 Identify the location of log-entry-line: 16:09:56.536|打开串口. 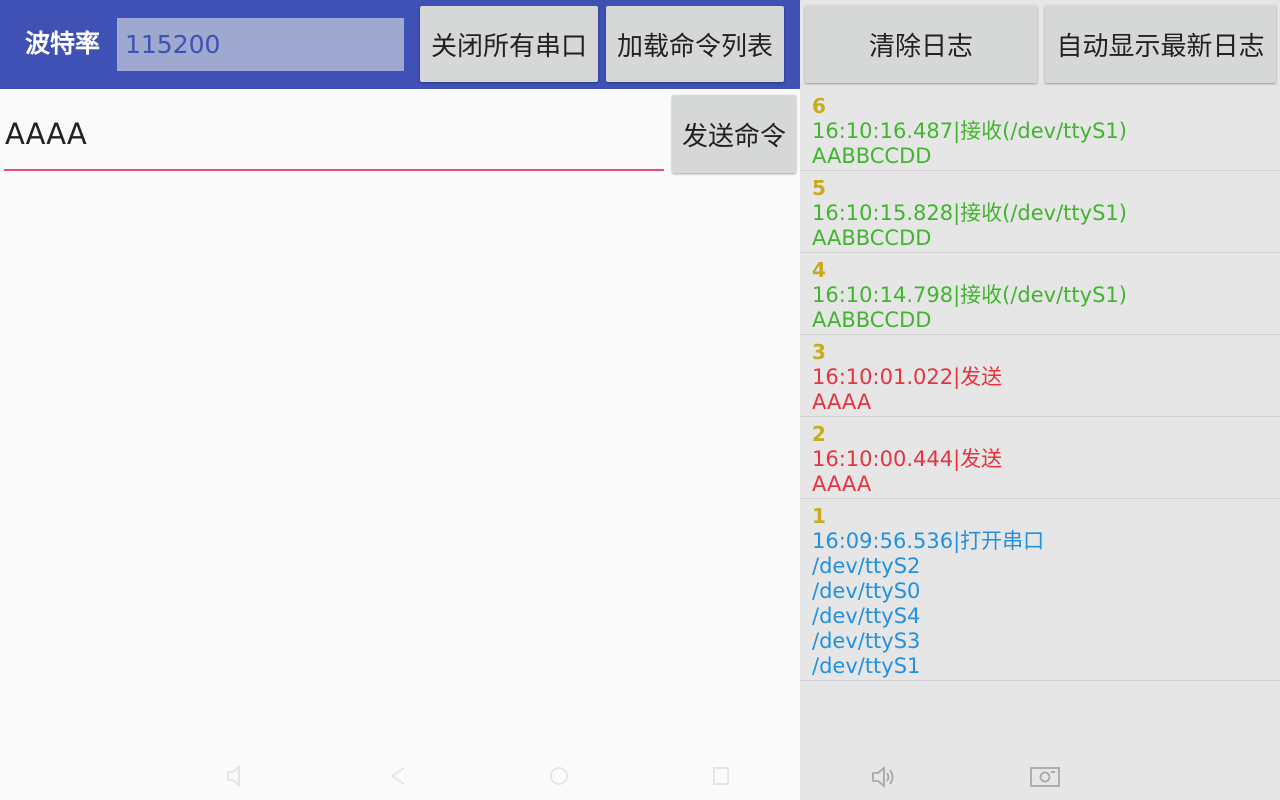
(928, 541).